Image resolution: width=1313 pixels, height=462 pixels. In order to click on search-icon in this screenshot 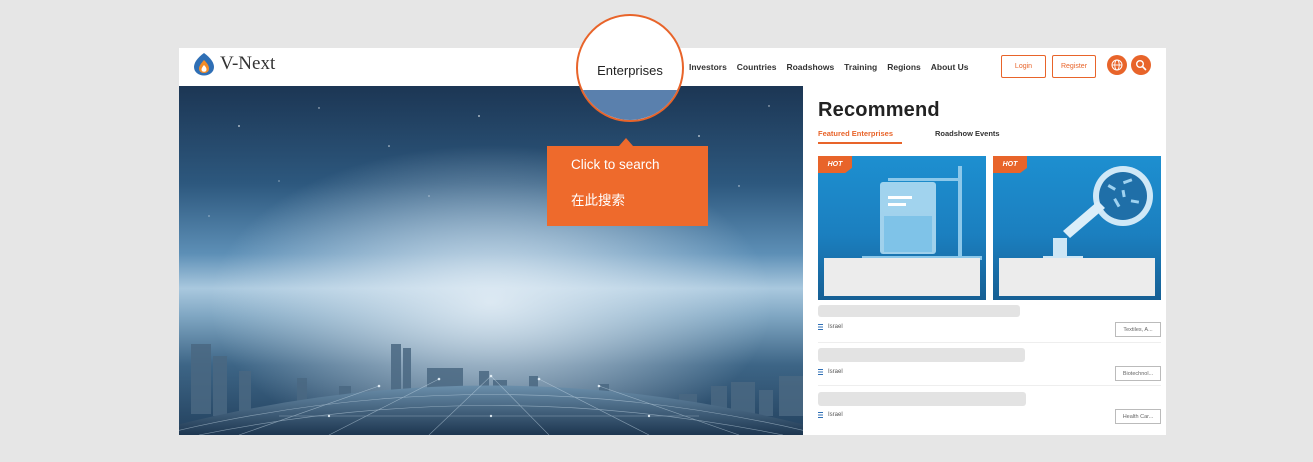, I will do `click(1141, 65)`.